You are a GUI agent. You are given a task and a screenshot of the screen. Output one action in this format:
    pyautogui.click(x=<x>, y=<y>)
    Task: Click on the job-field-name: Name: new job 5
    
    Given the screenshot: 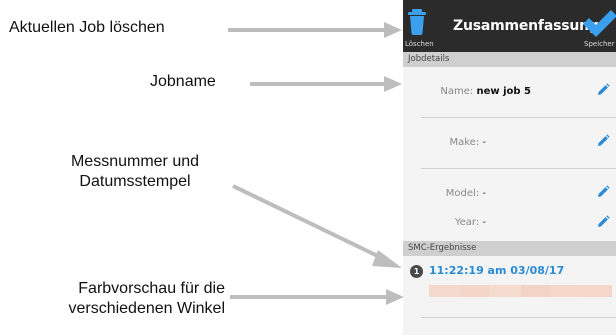 What is the action you would take?
    pyautogui.click(x=485, y=91)
    